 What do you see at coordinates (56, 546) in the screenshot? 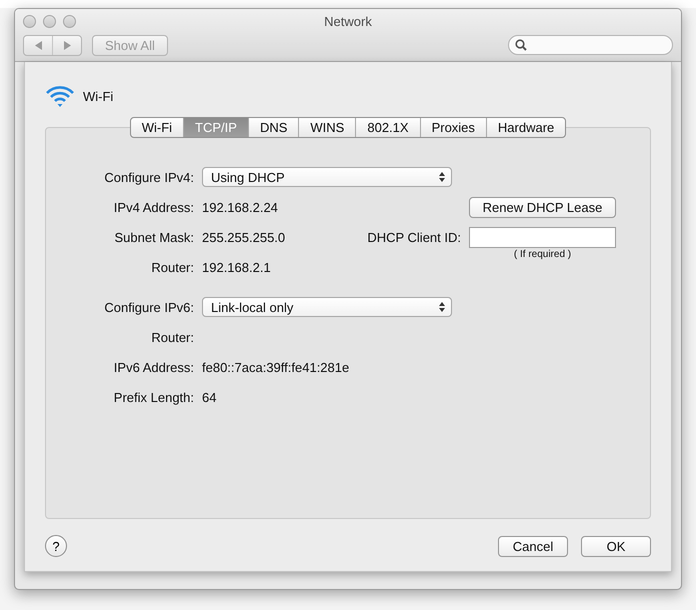
I see `help-button: ?` at bounding box center [56, 546].